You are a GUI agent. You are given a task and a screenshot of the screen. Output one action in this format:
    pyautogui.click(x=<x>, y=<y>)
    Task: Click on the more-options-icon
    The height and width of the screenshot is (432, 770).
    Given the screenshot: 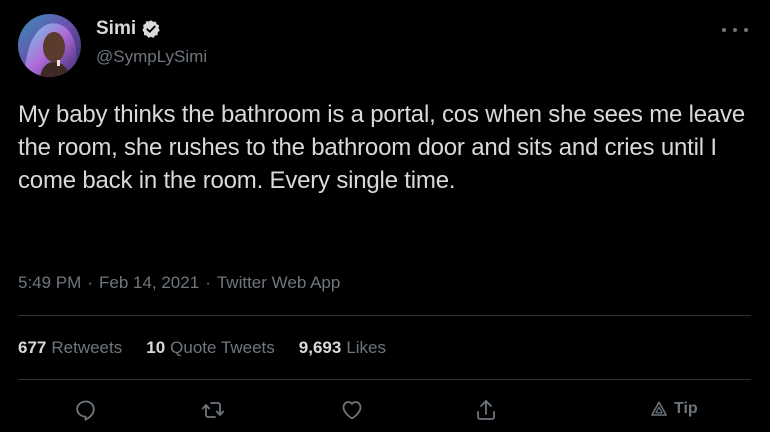 What is the action you would take?
    pyautogui.click(x=735, y=30)
    